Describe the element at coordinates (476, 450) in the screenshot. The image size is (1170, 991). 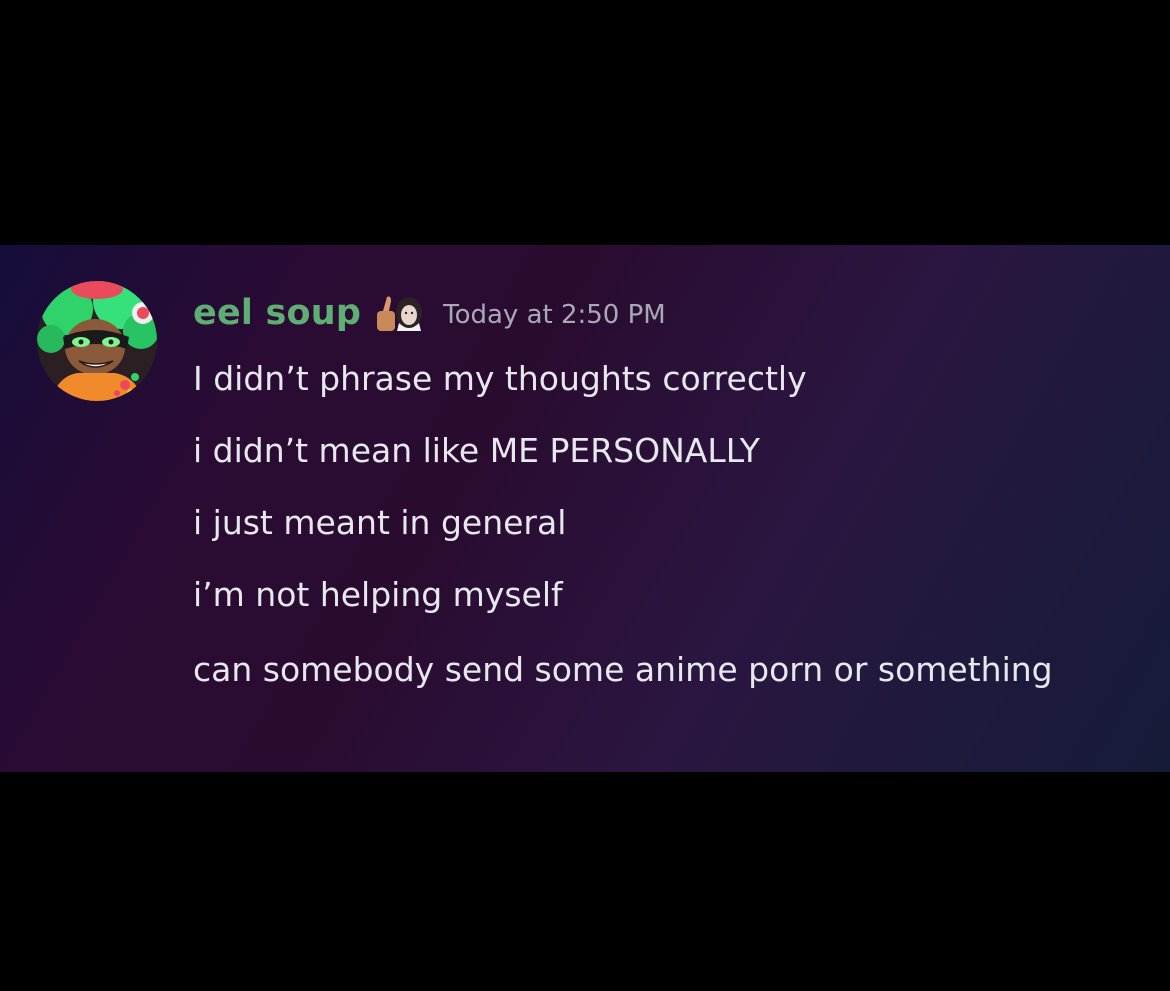
I see `message-line: i didn’t mean like ME PERSONALLY` at that location.